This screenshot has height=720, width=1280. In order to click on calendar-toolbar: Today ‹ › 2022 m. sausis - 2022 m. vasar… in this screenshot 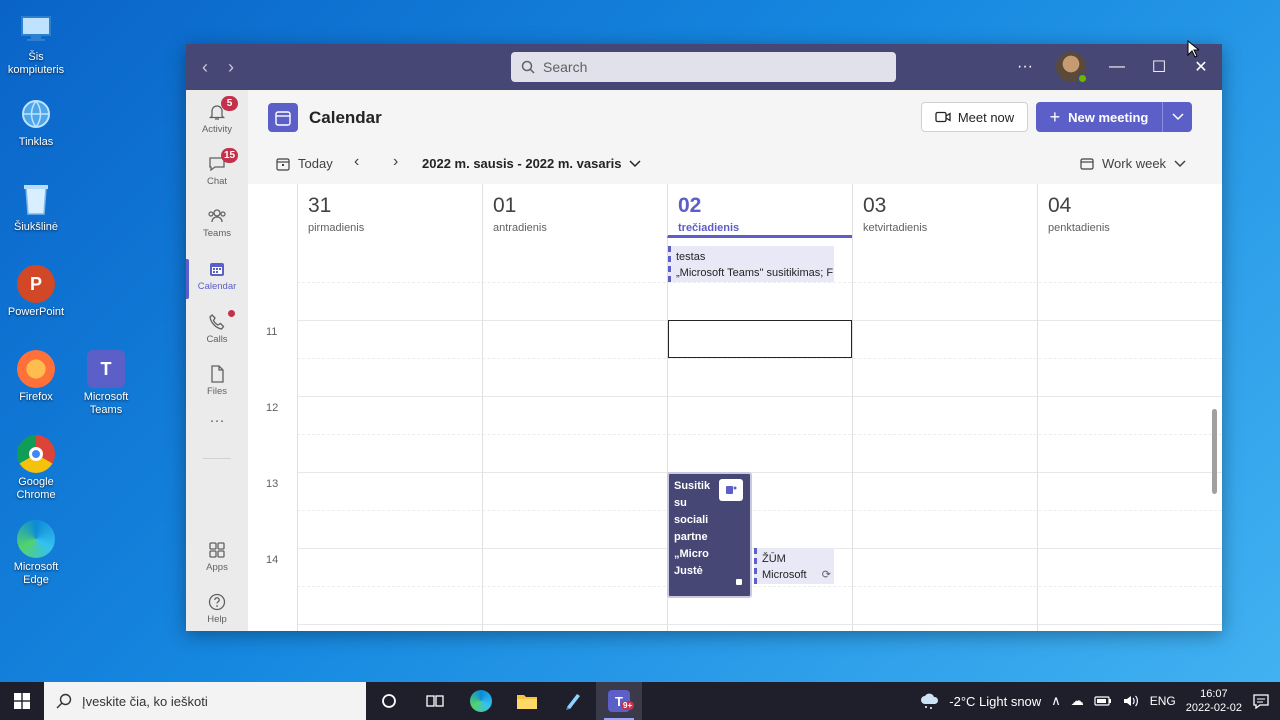, I will do `click(735, 164)`.